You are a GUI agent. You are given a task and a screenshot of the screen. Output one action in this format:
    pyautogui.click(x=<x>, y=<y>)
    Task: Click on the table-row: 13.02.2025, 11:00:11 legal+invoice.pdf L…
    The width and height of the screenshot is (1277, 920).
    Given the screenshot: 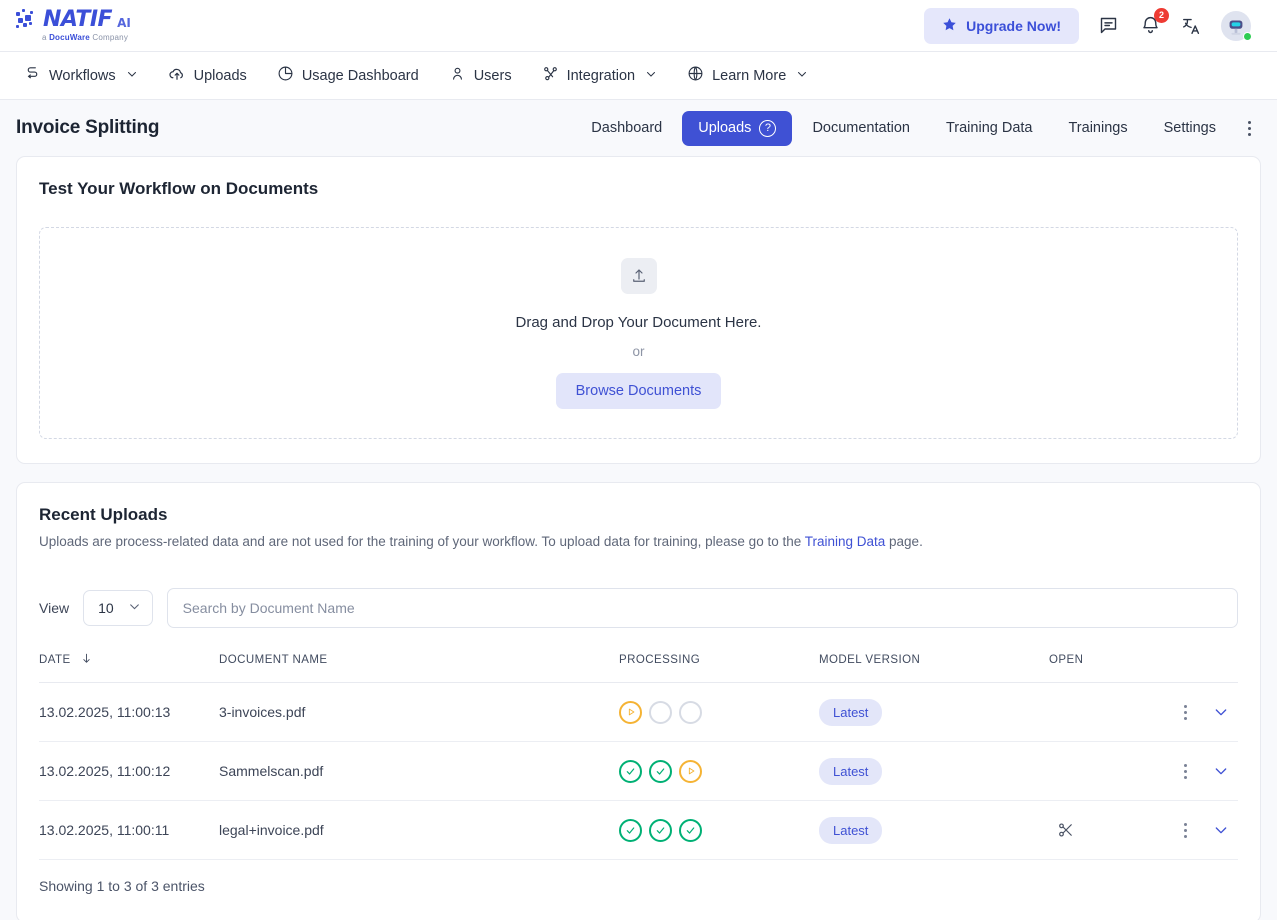 What is the action you would take?
    pyautogui.click(x=638, y=830)
    